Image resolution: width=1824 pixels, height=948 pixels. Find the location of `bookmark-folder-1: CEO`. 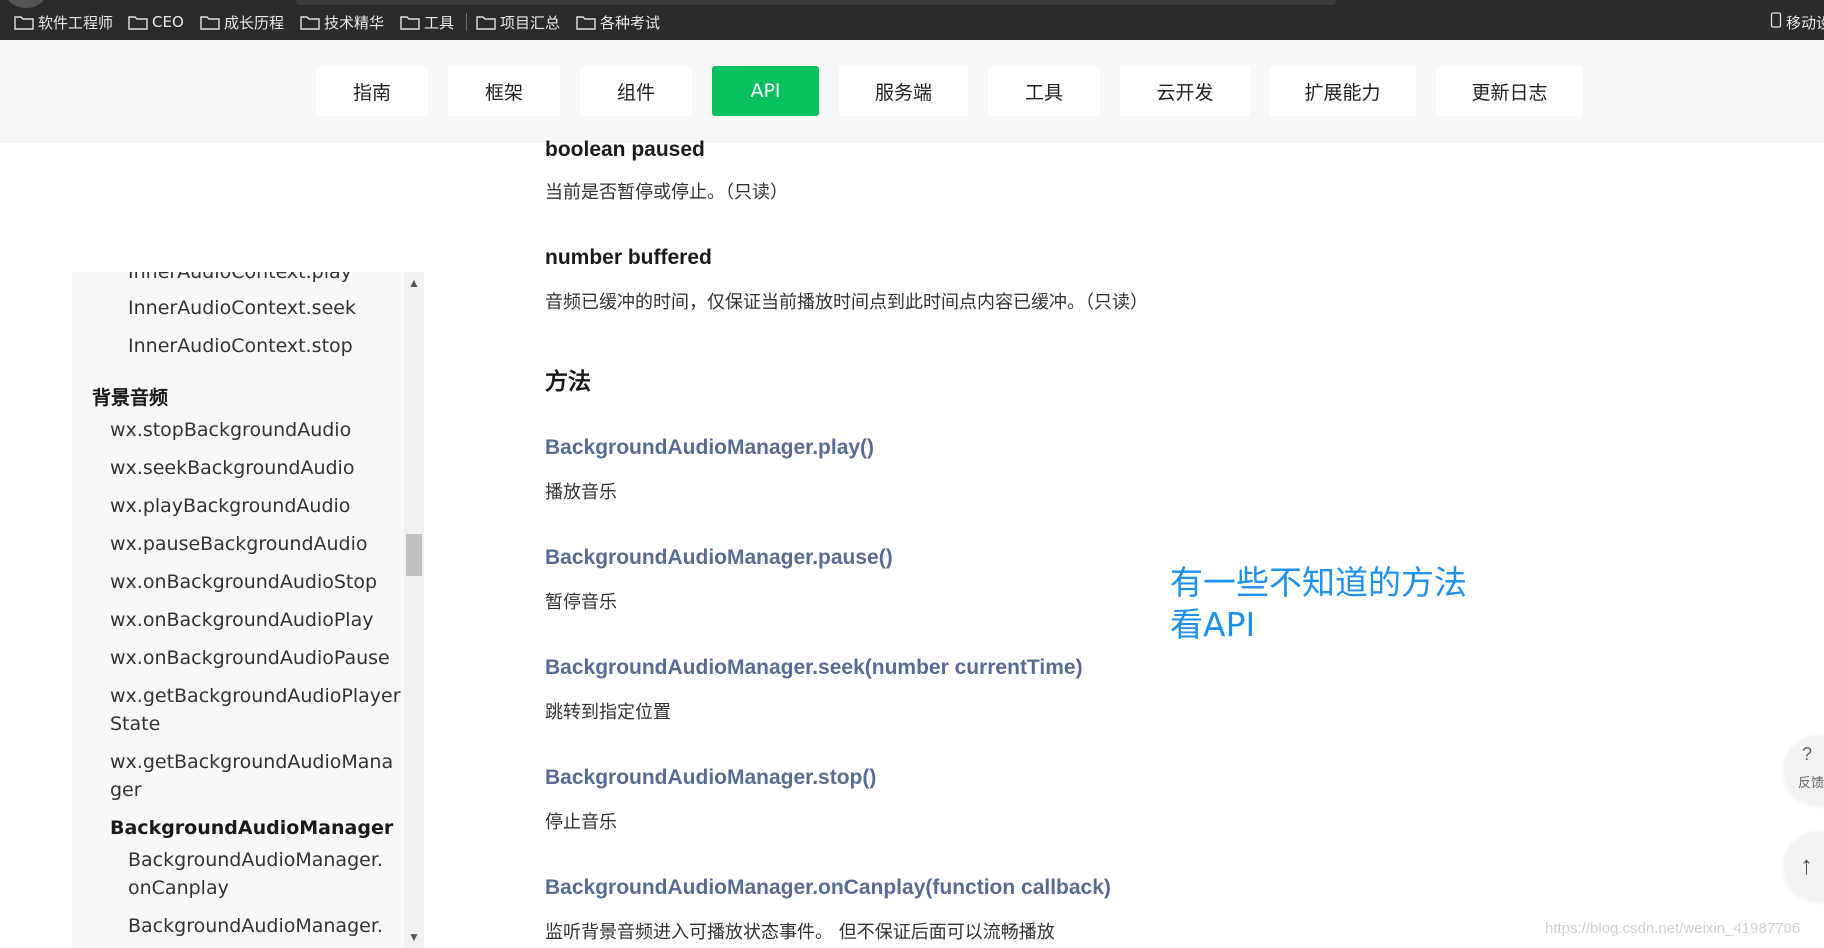

bookmark-folder-1: CEO is located at coordinates (156, 22).